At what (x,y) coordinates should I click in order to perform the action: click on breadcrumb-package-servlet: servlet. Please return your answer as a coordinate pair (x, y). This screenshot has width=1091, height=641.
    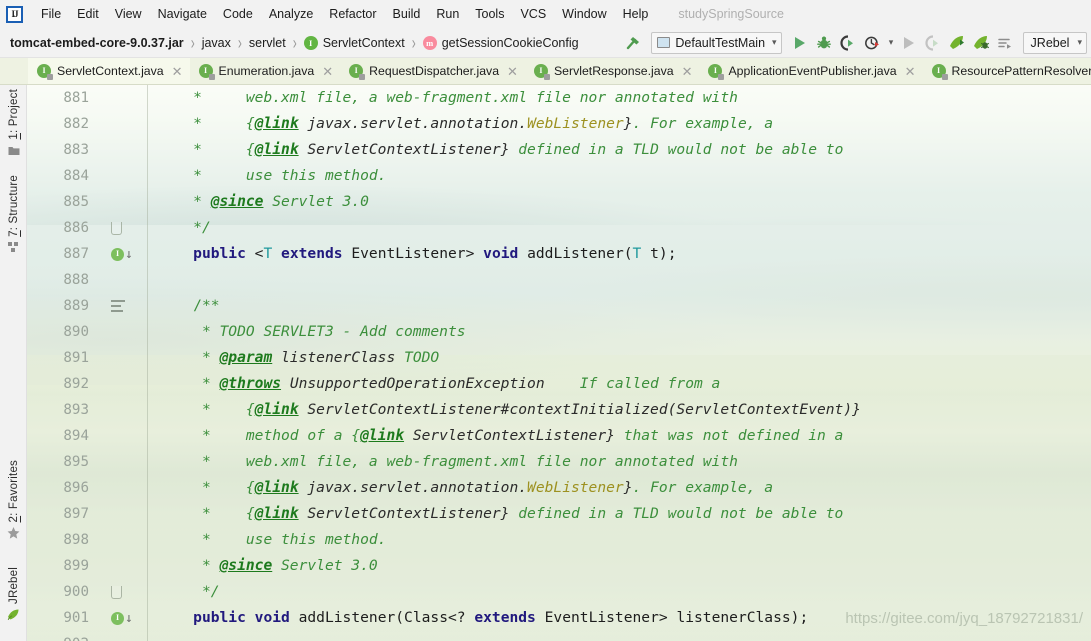
    Looking at the image, I should click on (267, 43).